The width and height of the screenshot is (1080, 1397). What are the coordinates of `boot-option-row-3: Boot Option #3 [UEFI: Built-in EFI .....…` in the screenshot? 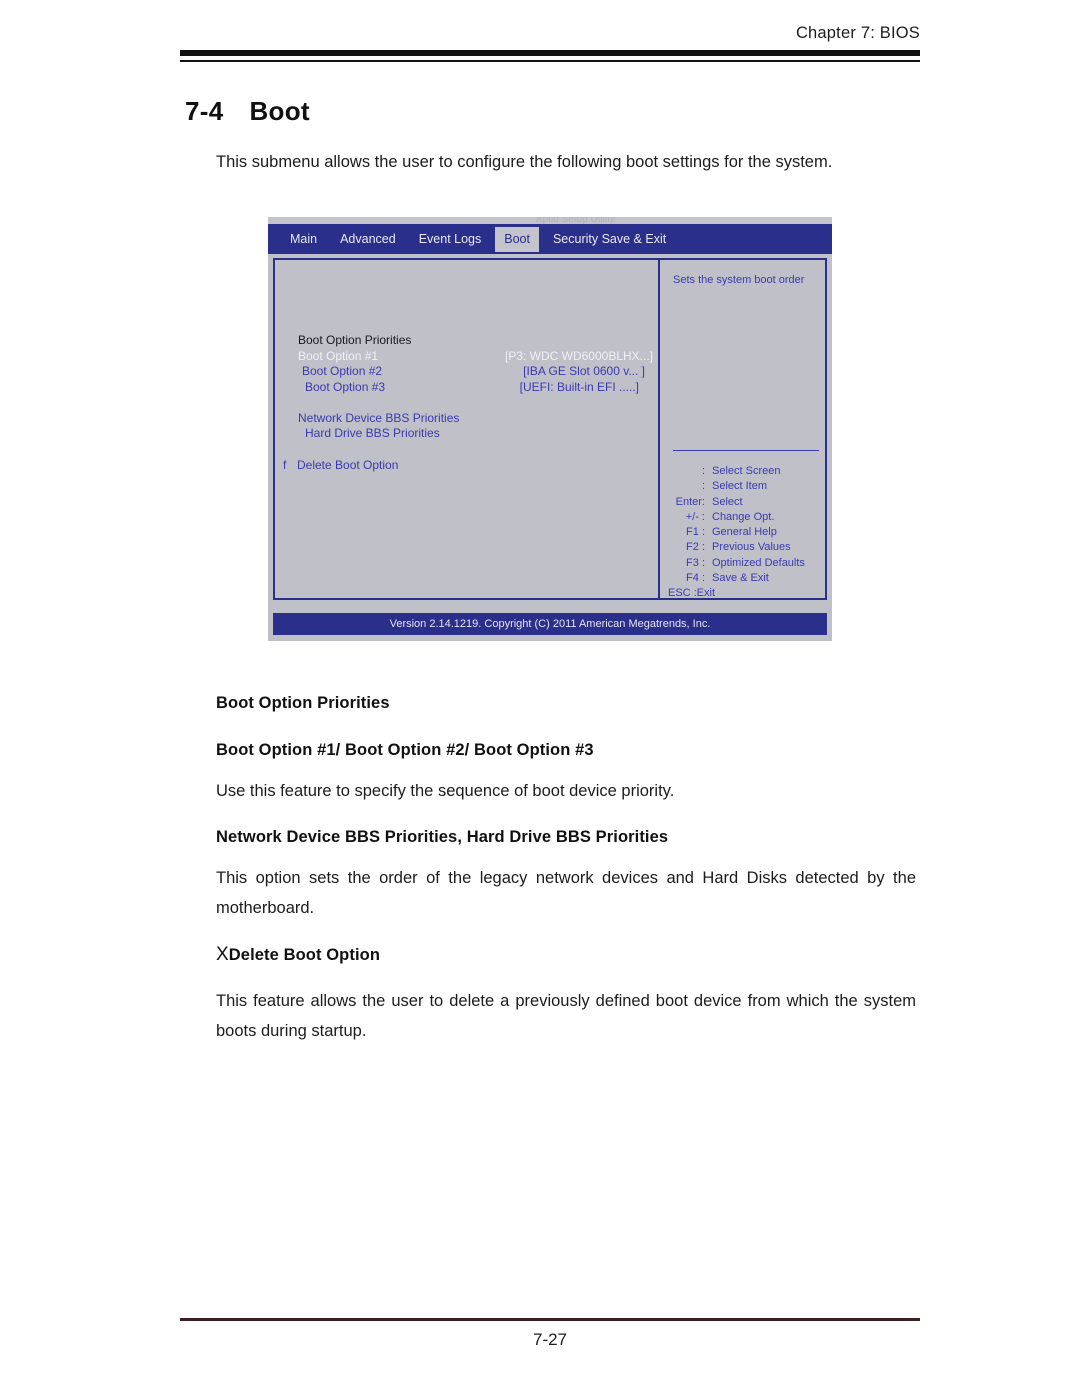 It's located at (475, 388).